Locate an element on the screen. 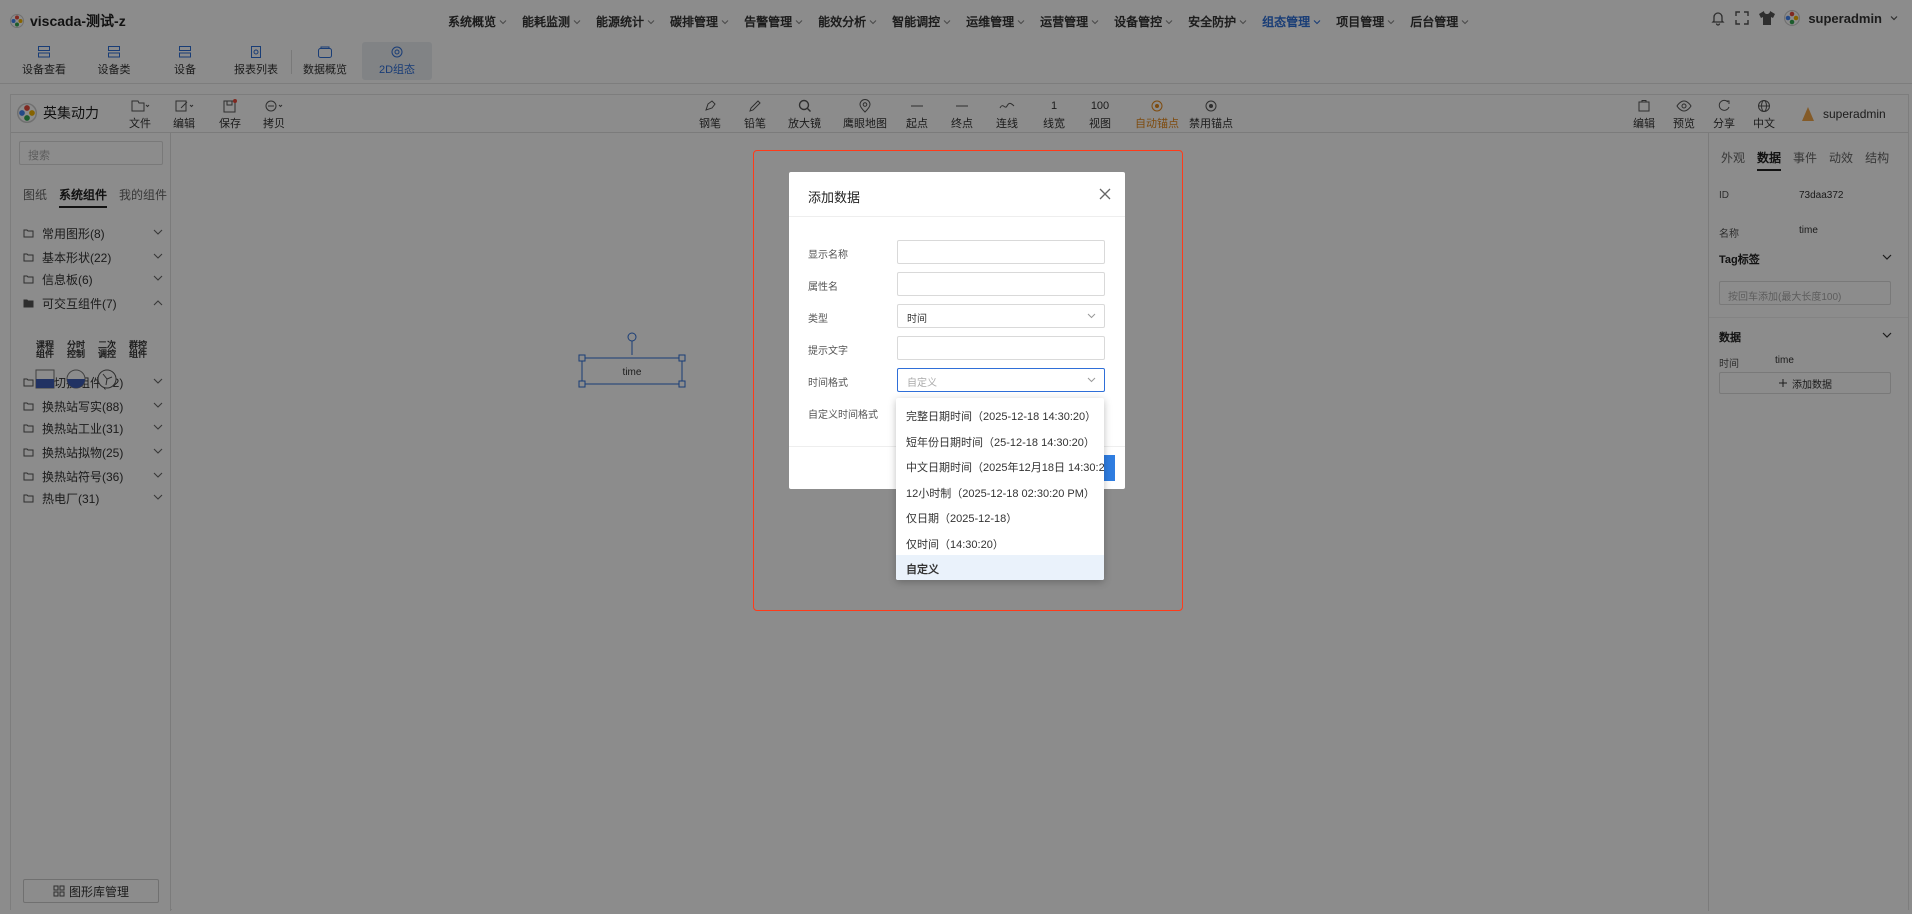 The image size is (1912, 914). time-format-label: 时间格式 is located at coordinates (828, 383).